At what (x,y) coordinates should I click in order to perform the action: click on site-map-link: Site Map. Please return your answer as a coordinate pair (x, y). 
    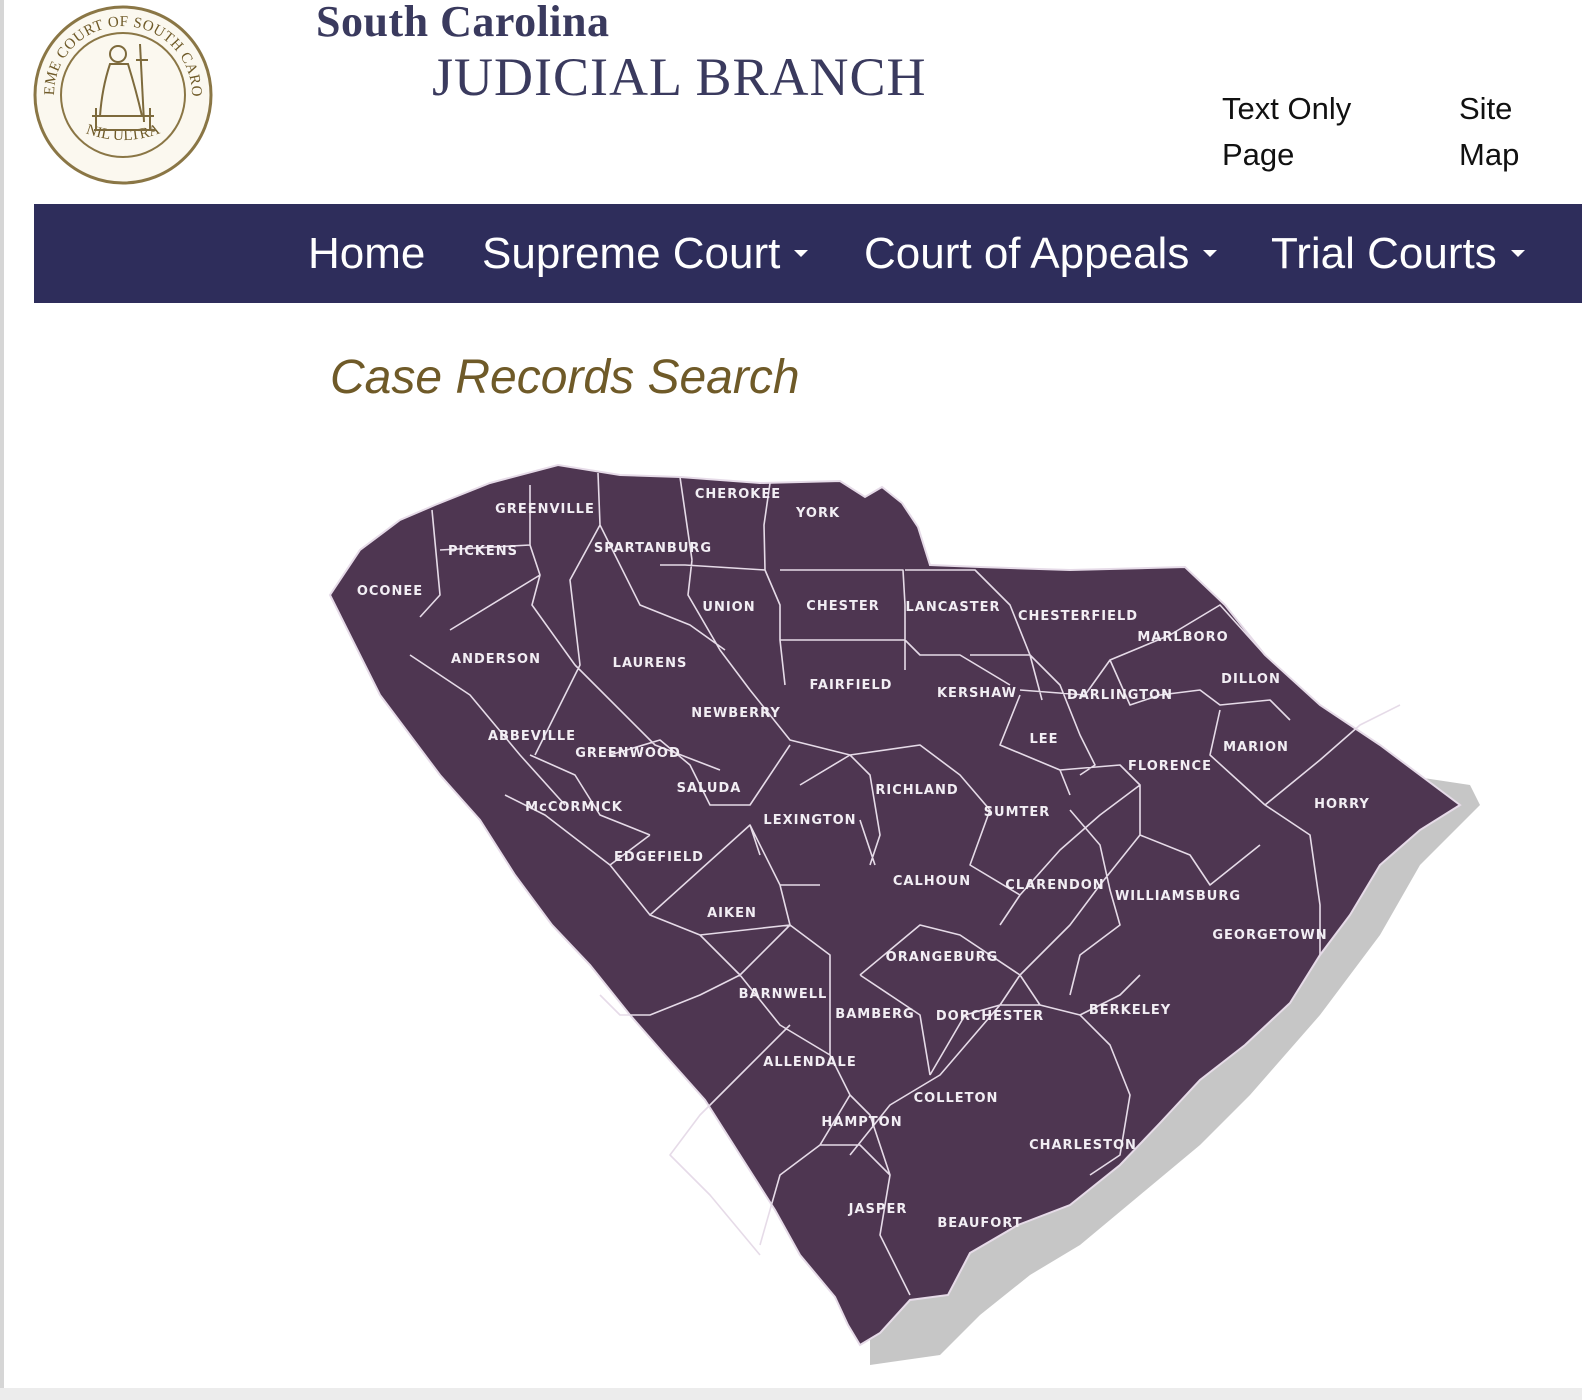
    Looking at the image, I should click on (1504, 132).